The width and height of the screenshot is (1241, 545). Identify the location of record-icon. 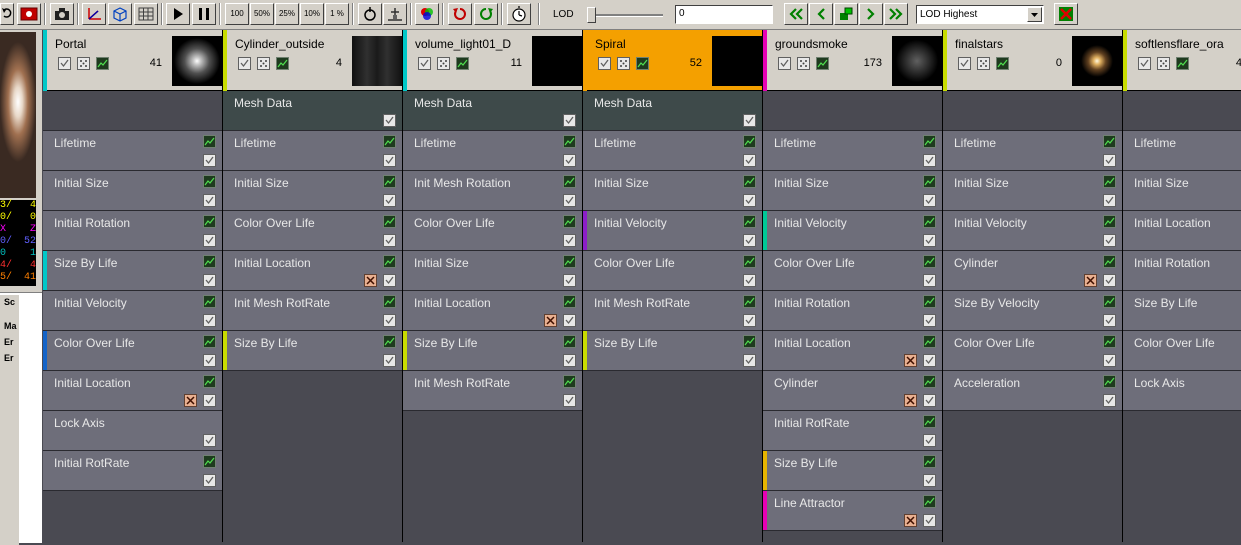
(29, 14).